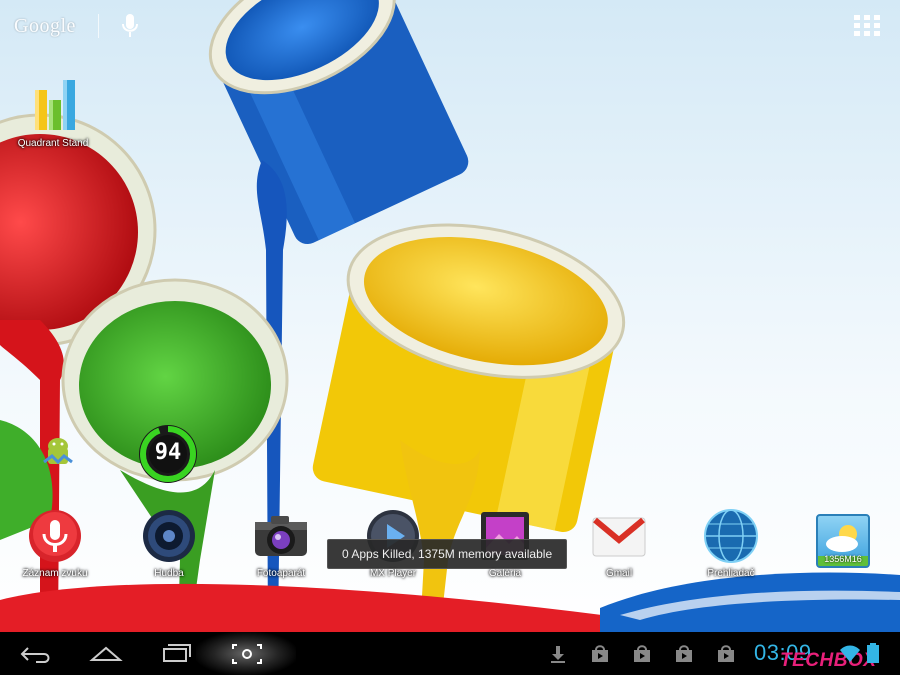 This screenshot has height=675, width=900. I want to click on app-label: Quadrant Stand, so click(53, 143).